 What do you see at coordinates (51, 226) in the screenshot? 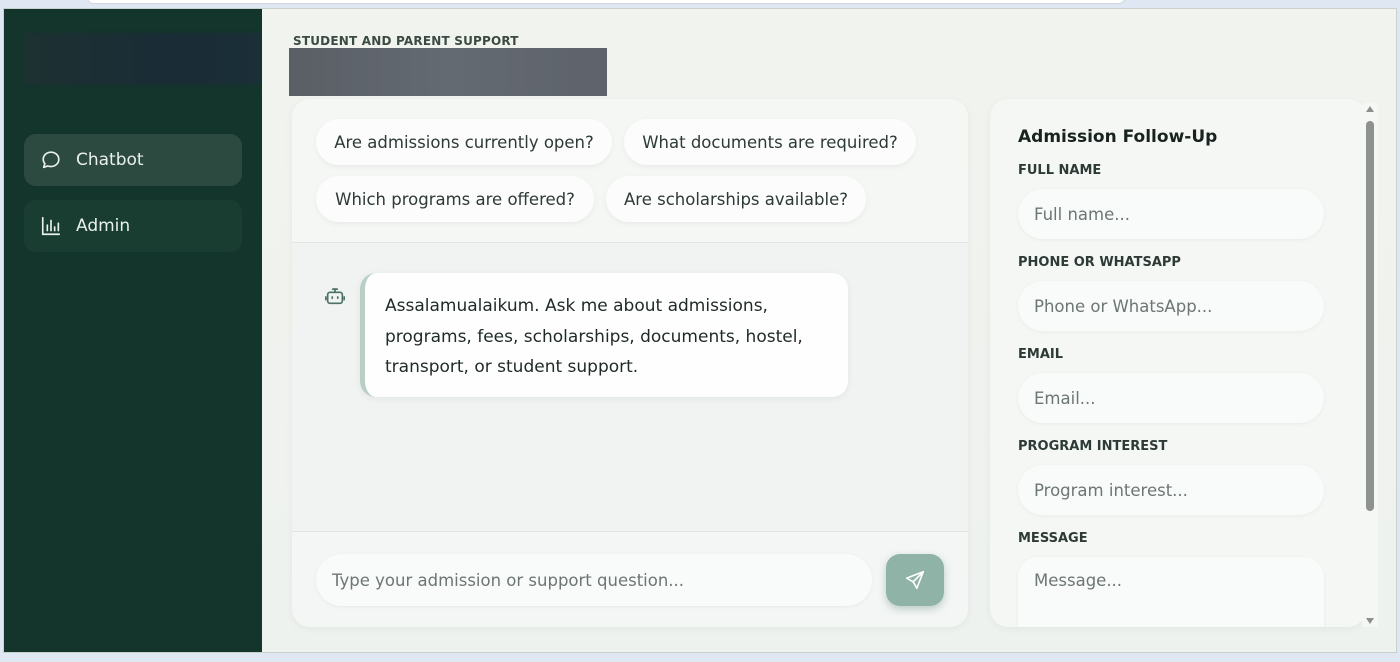
I see `bar-chart-icon` at bounding box center [51, 226].